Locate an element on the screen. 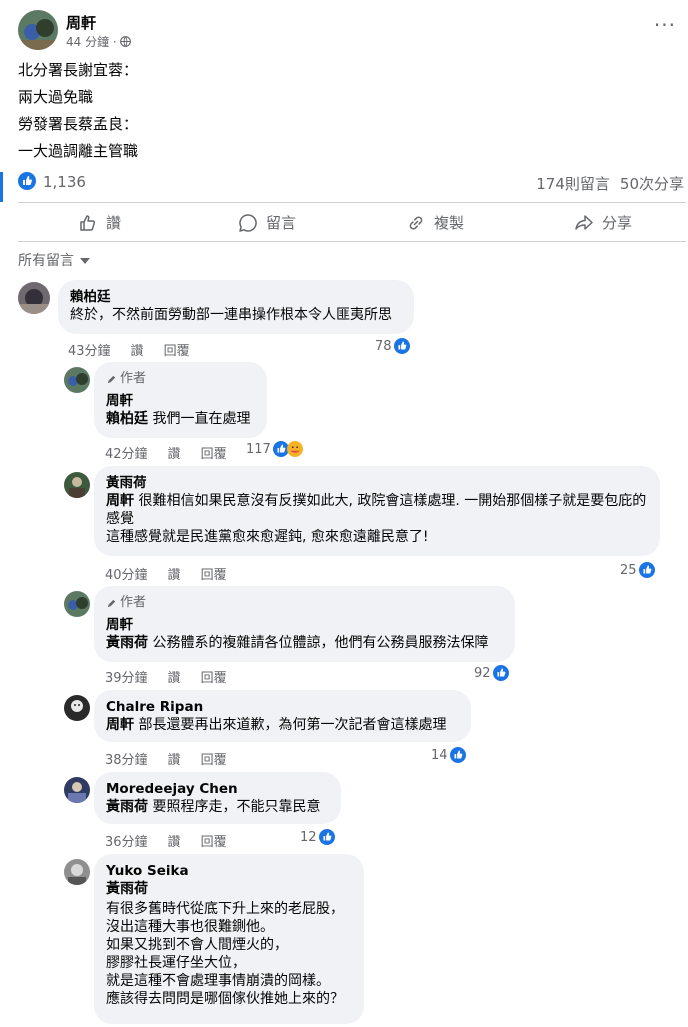 The width and height of the screenshot is (688, 1027). post-line: 一大過調離主管職 is located at coordinates (78, 151).